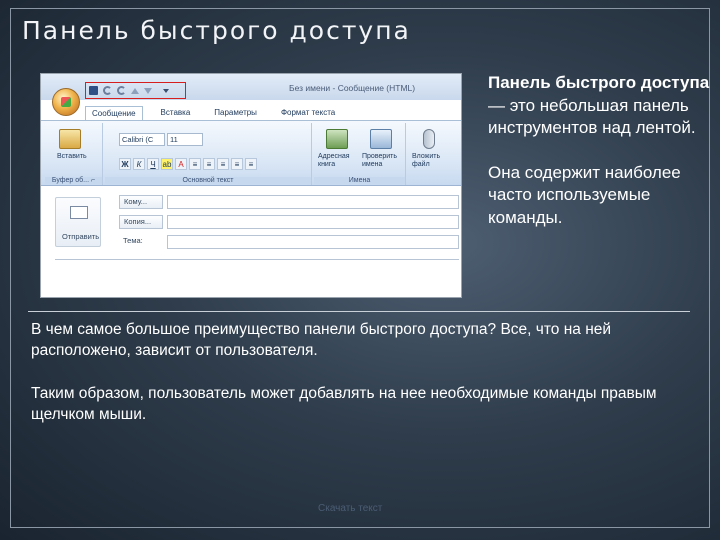 This screenshot has width=720, height=540. I want to click on office-button, so click(66, 102).